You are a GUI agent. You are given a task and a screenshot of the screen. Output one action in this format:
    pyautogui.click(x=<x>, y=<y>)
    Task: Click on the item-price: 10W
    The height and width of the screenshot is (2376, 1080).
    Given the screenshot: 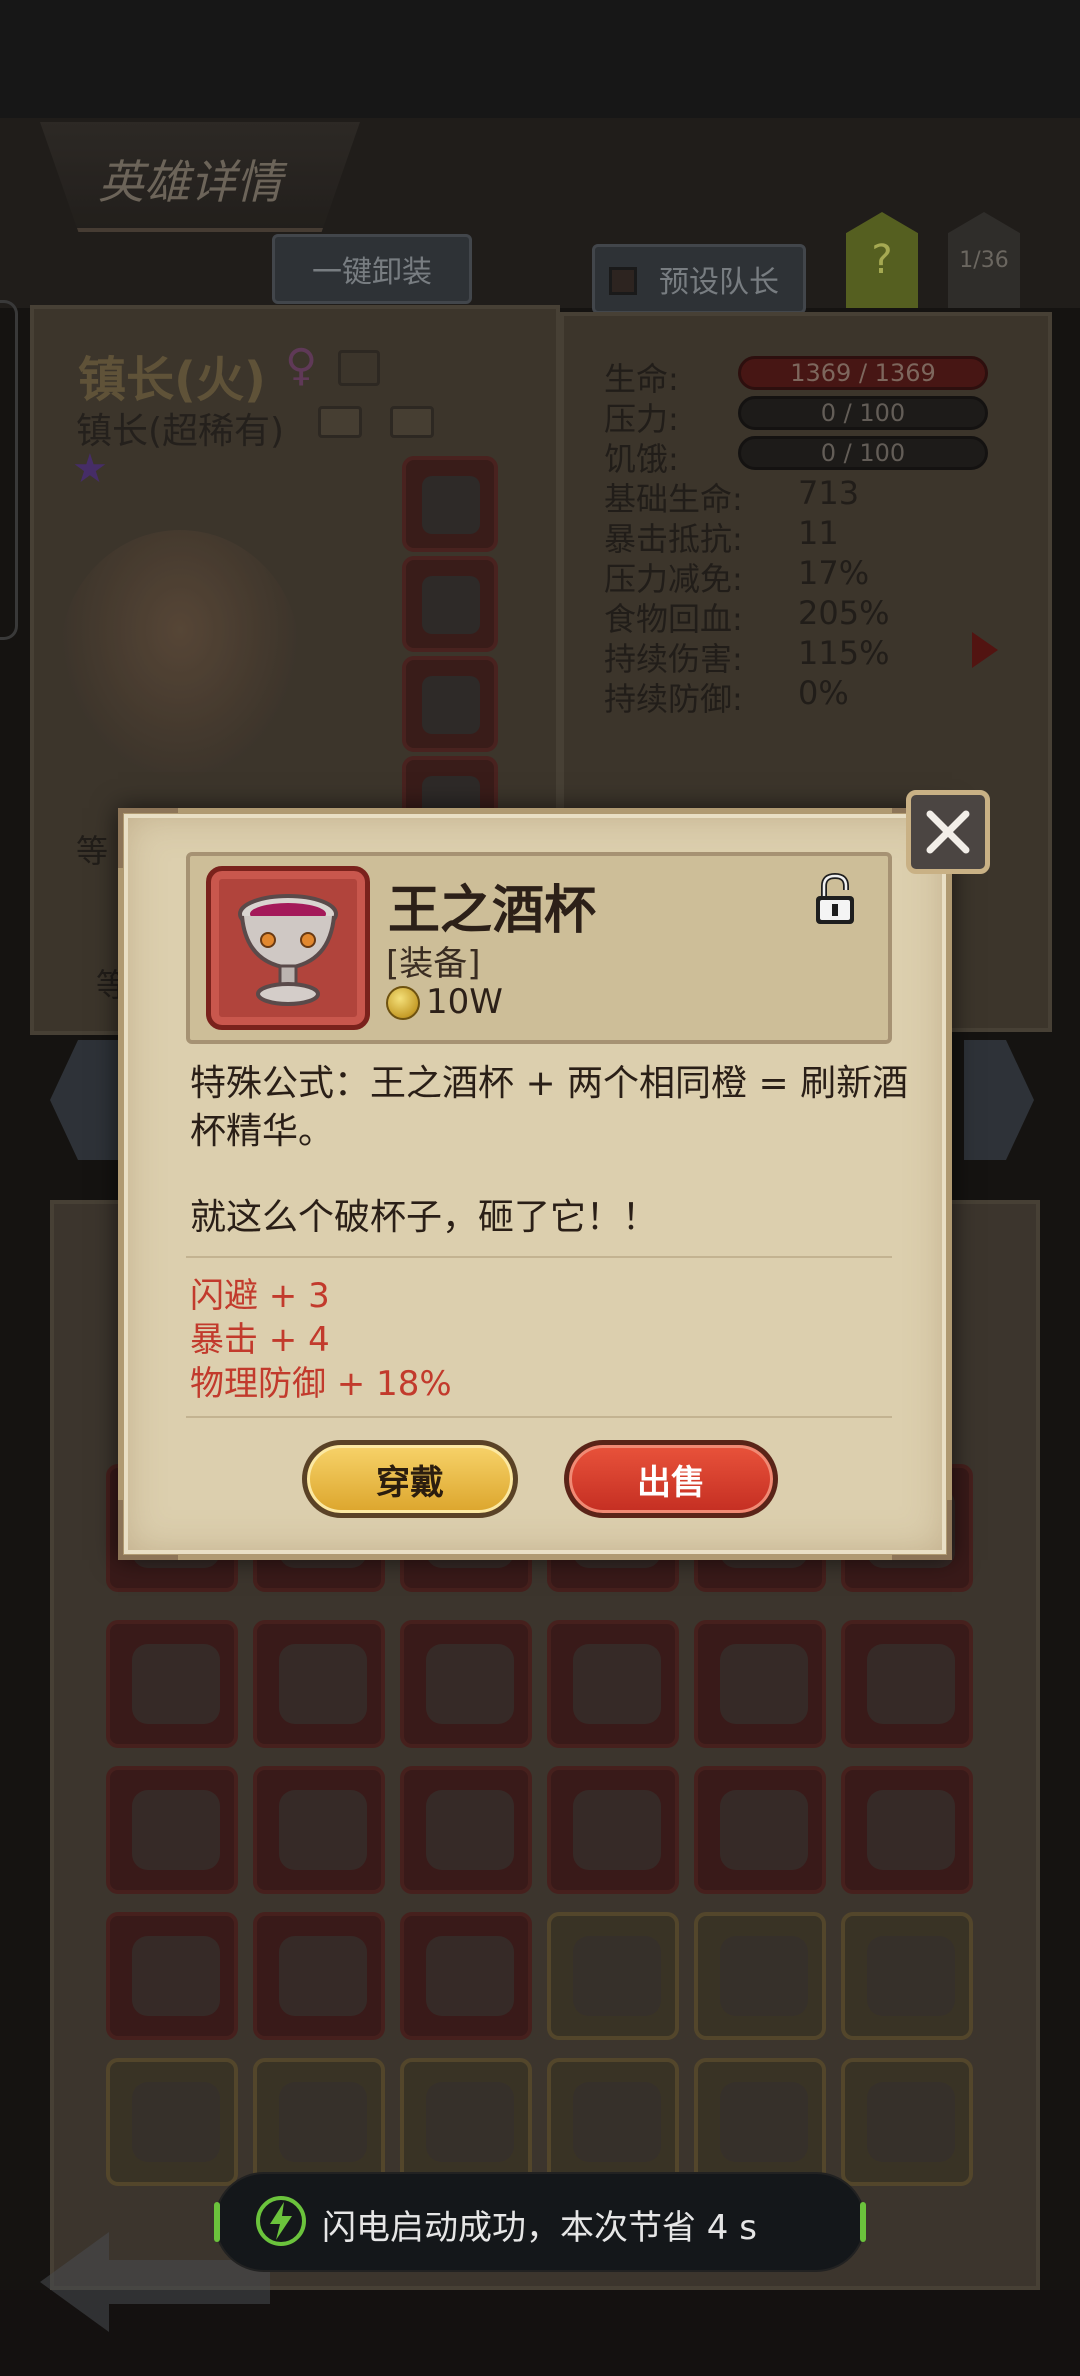 What is the action you would take?
    pyautogui.click(x=464, y=1002)
    